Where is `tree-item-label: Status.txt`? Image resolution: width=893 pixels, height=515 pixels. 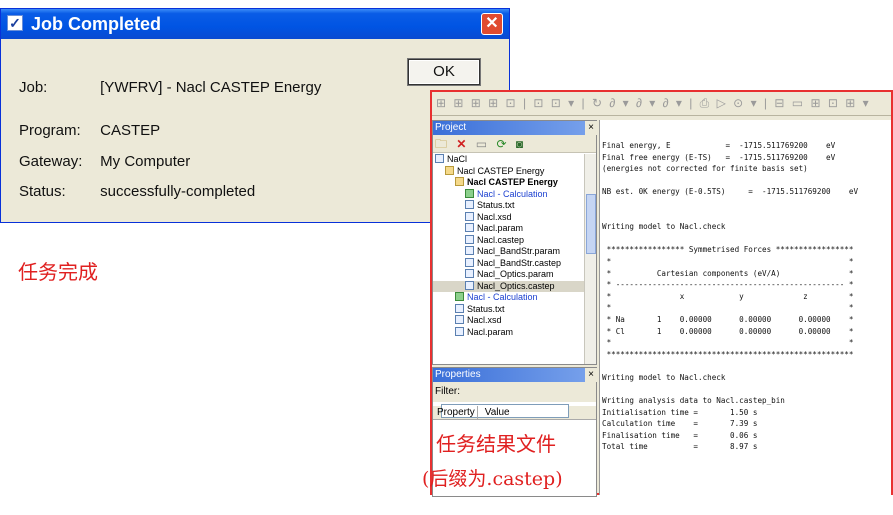
tree-item-label: Status.txt is located at coordinates (486, 308).